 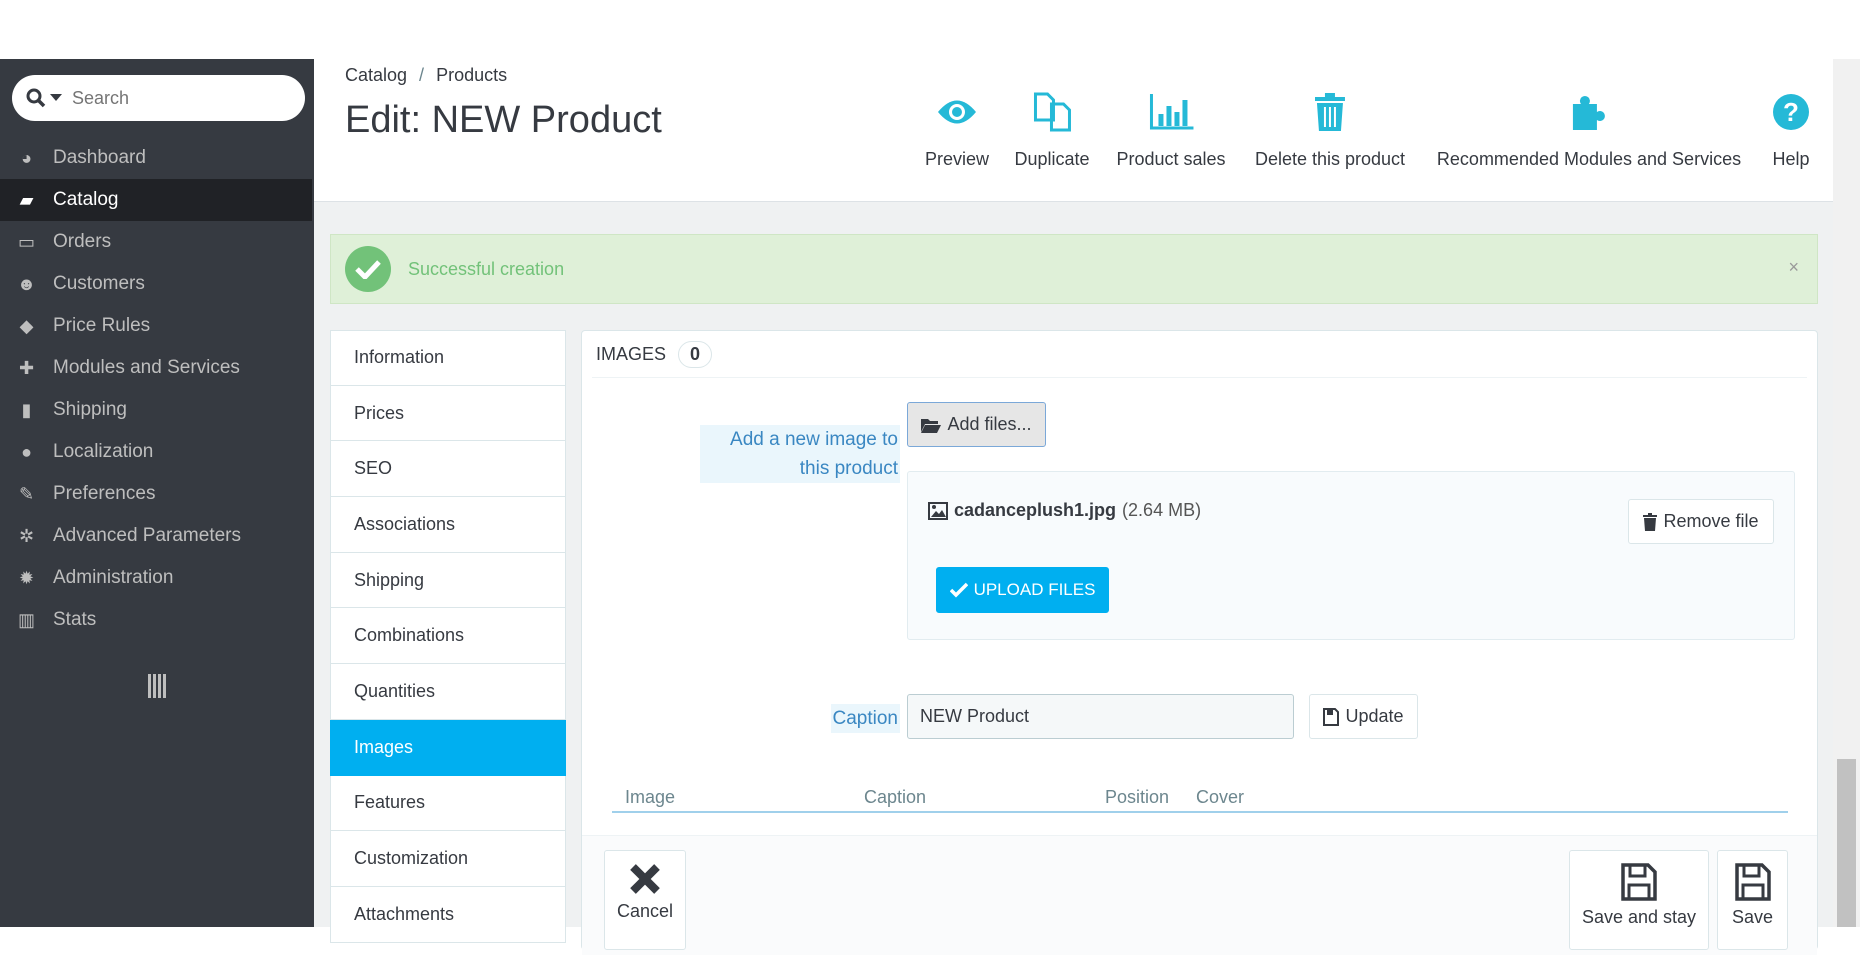 I want to click on upload-files-button: UPLOAD FILES, so click(x=1022, y=590).